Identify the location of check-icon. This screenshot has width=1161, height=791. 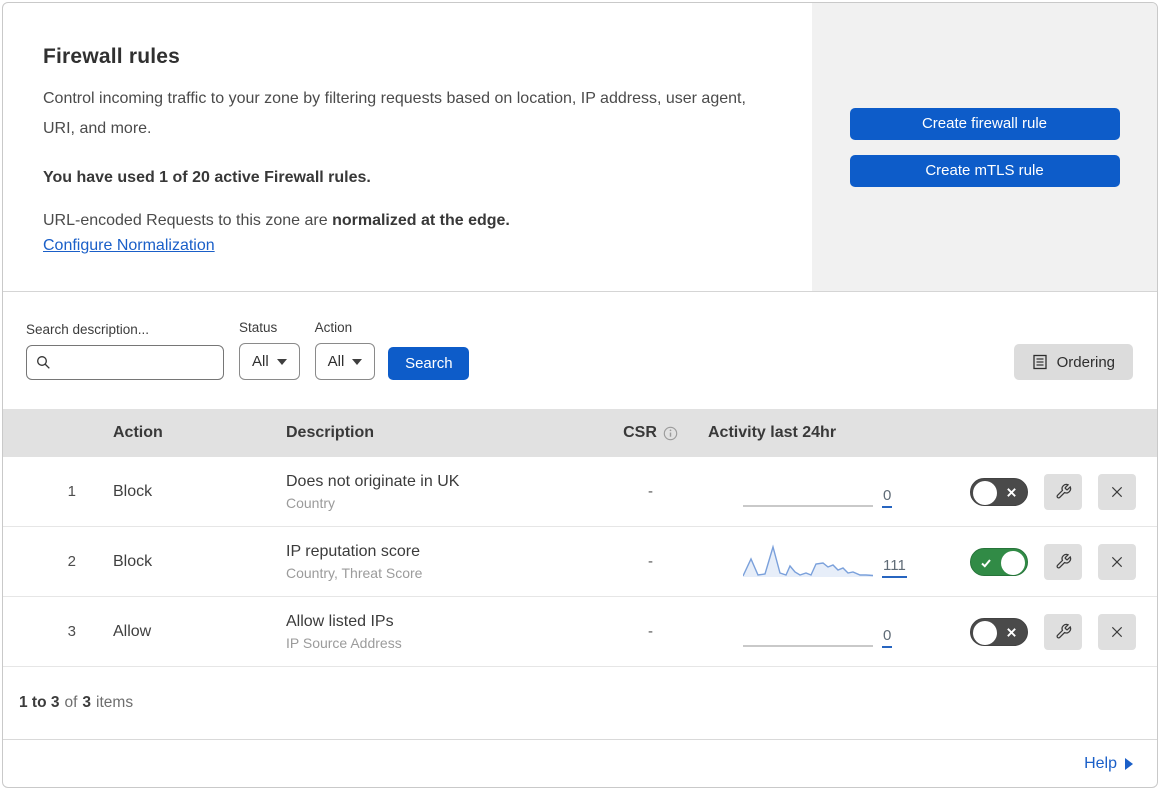
(986, 563).